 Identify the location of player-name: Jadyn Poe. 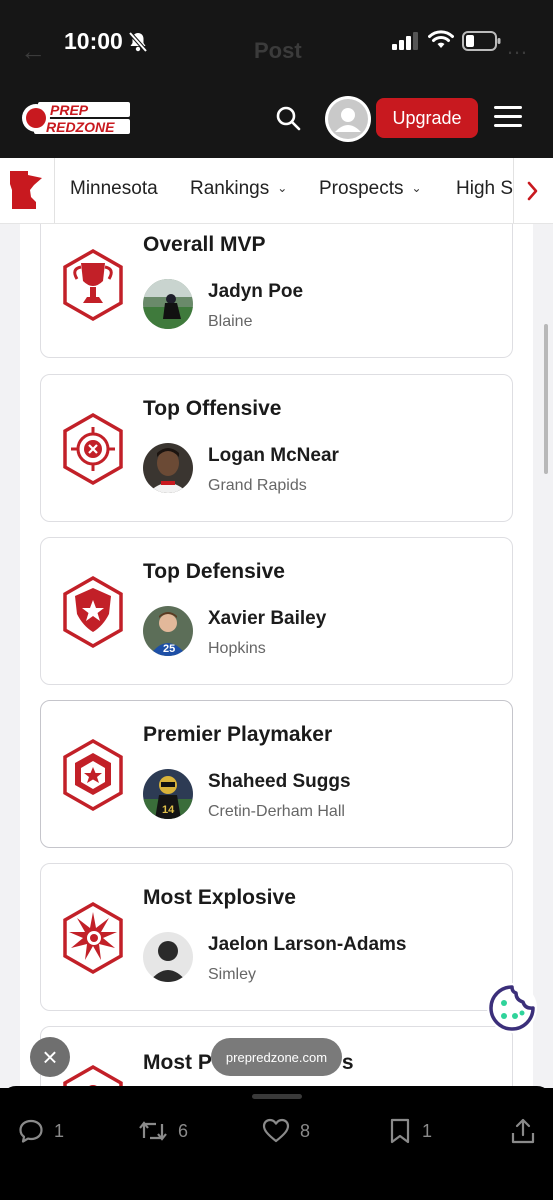
(255, 292).